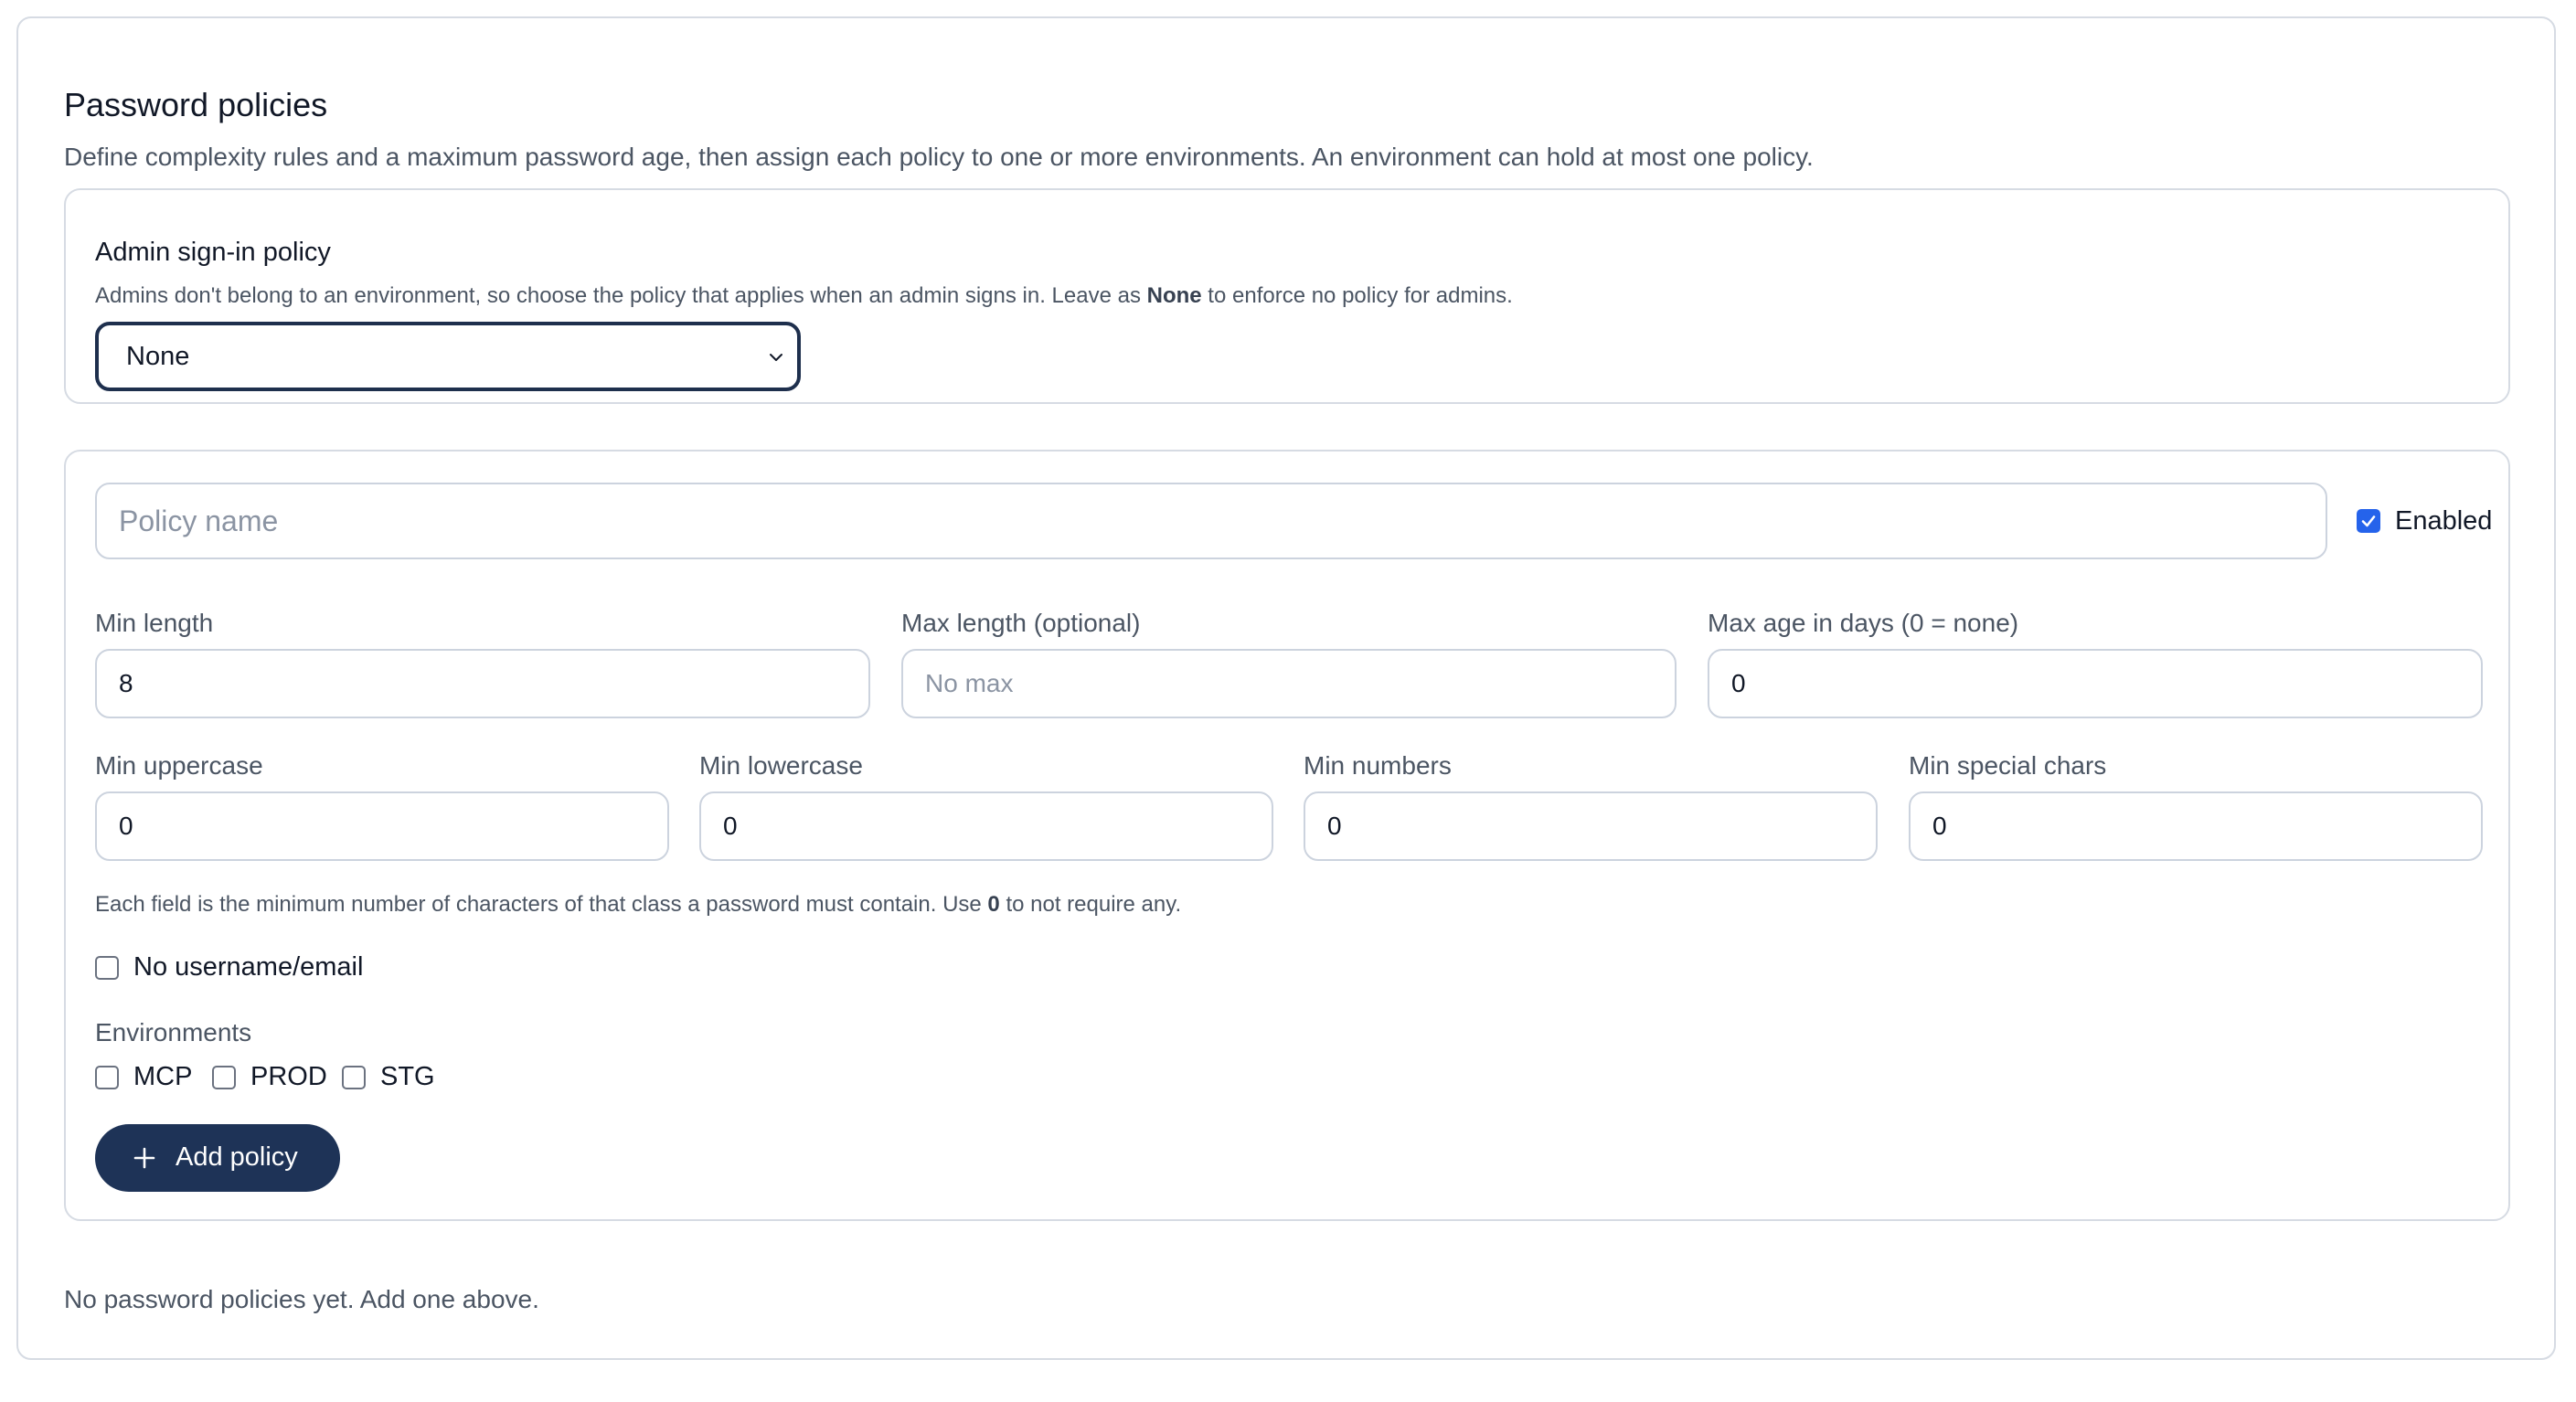 Image resolution: width=2576 pixels, height=1402 pixels. Describe the element at coordinates (288, 1076) in the screenshot. I see `env-label-prod: PROD` at that location.